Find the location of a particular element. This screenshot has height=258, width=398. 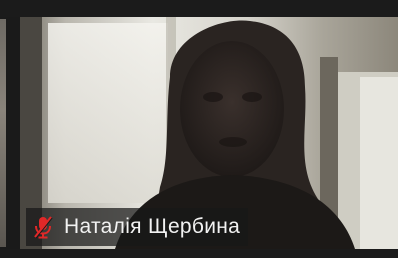

participant-name-bar: Наталія Щербина is located at coordinates (137, 227).